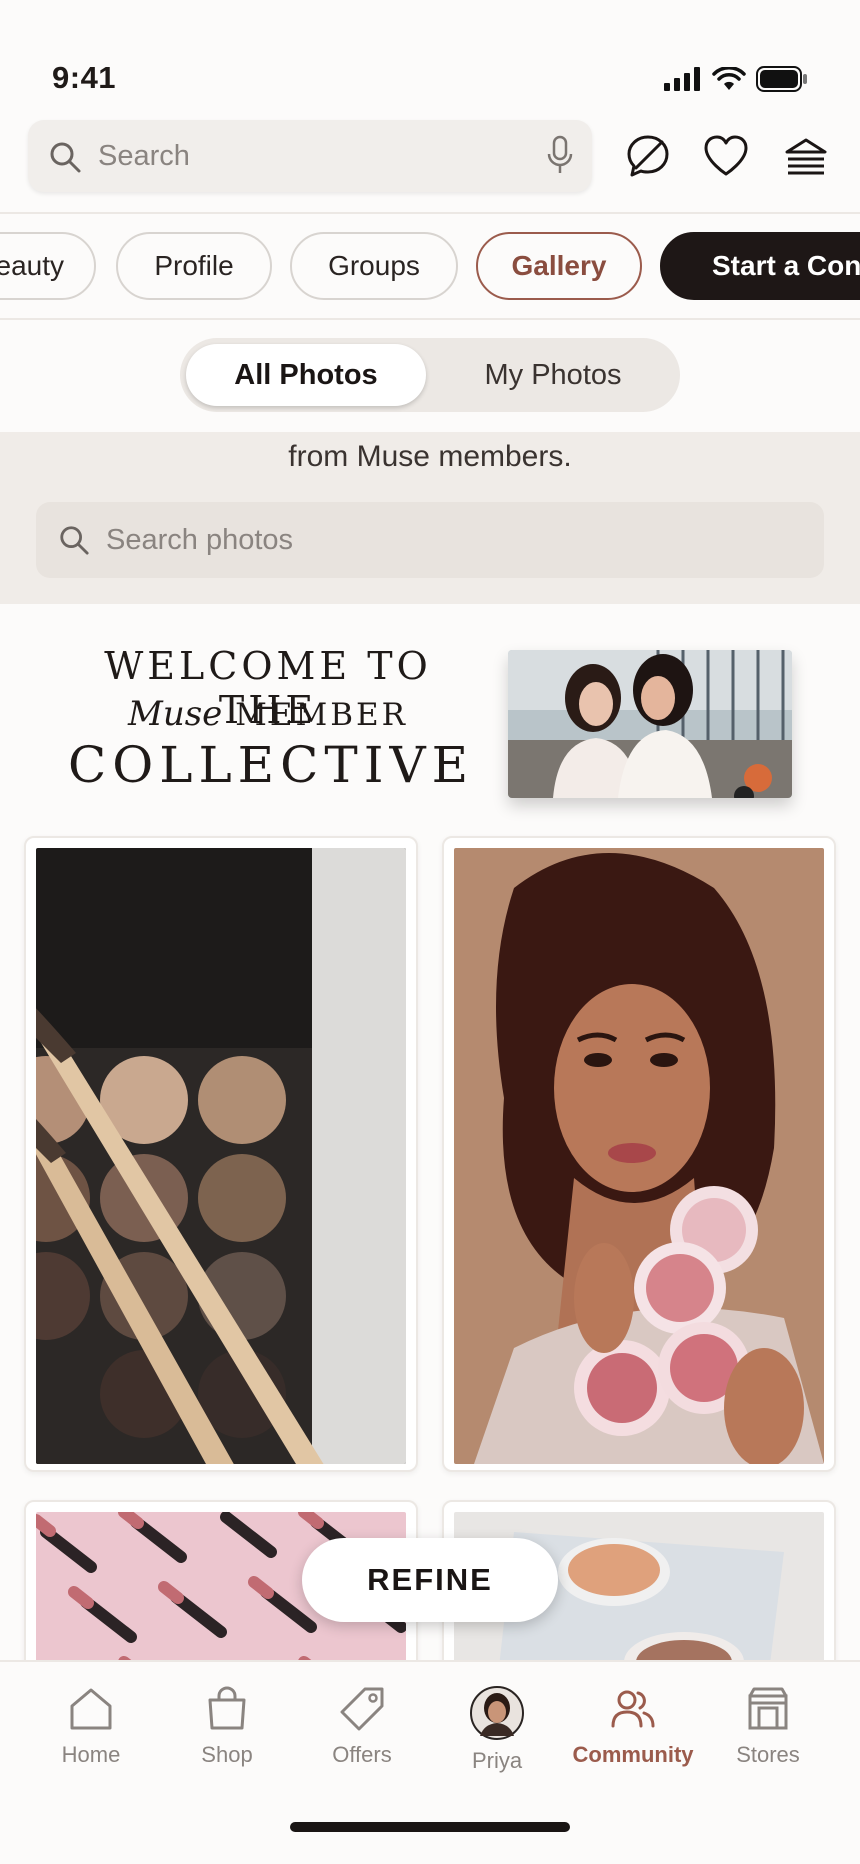 The width and height of the screenshot is (860, 1864). I want to click on chips-divider, so click(430, 319).